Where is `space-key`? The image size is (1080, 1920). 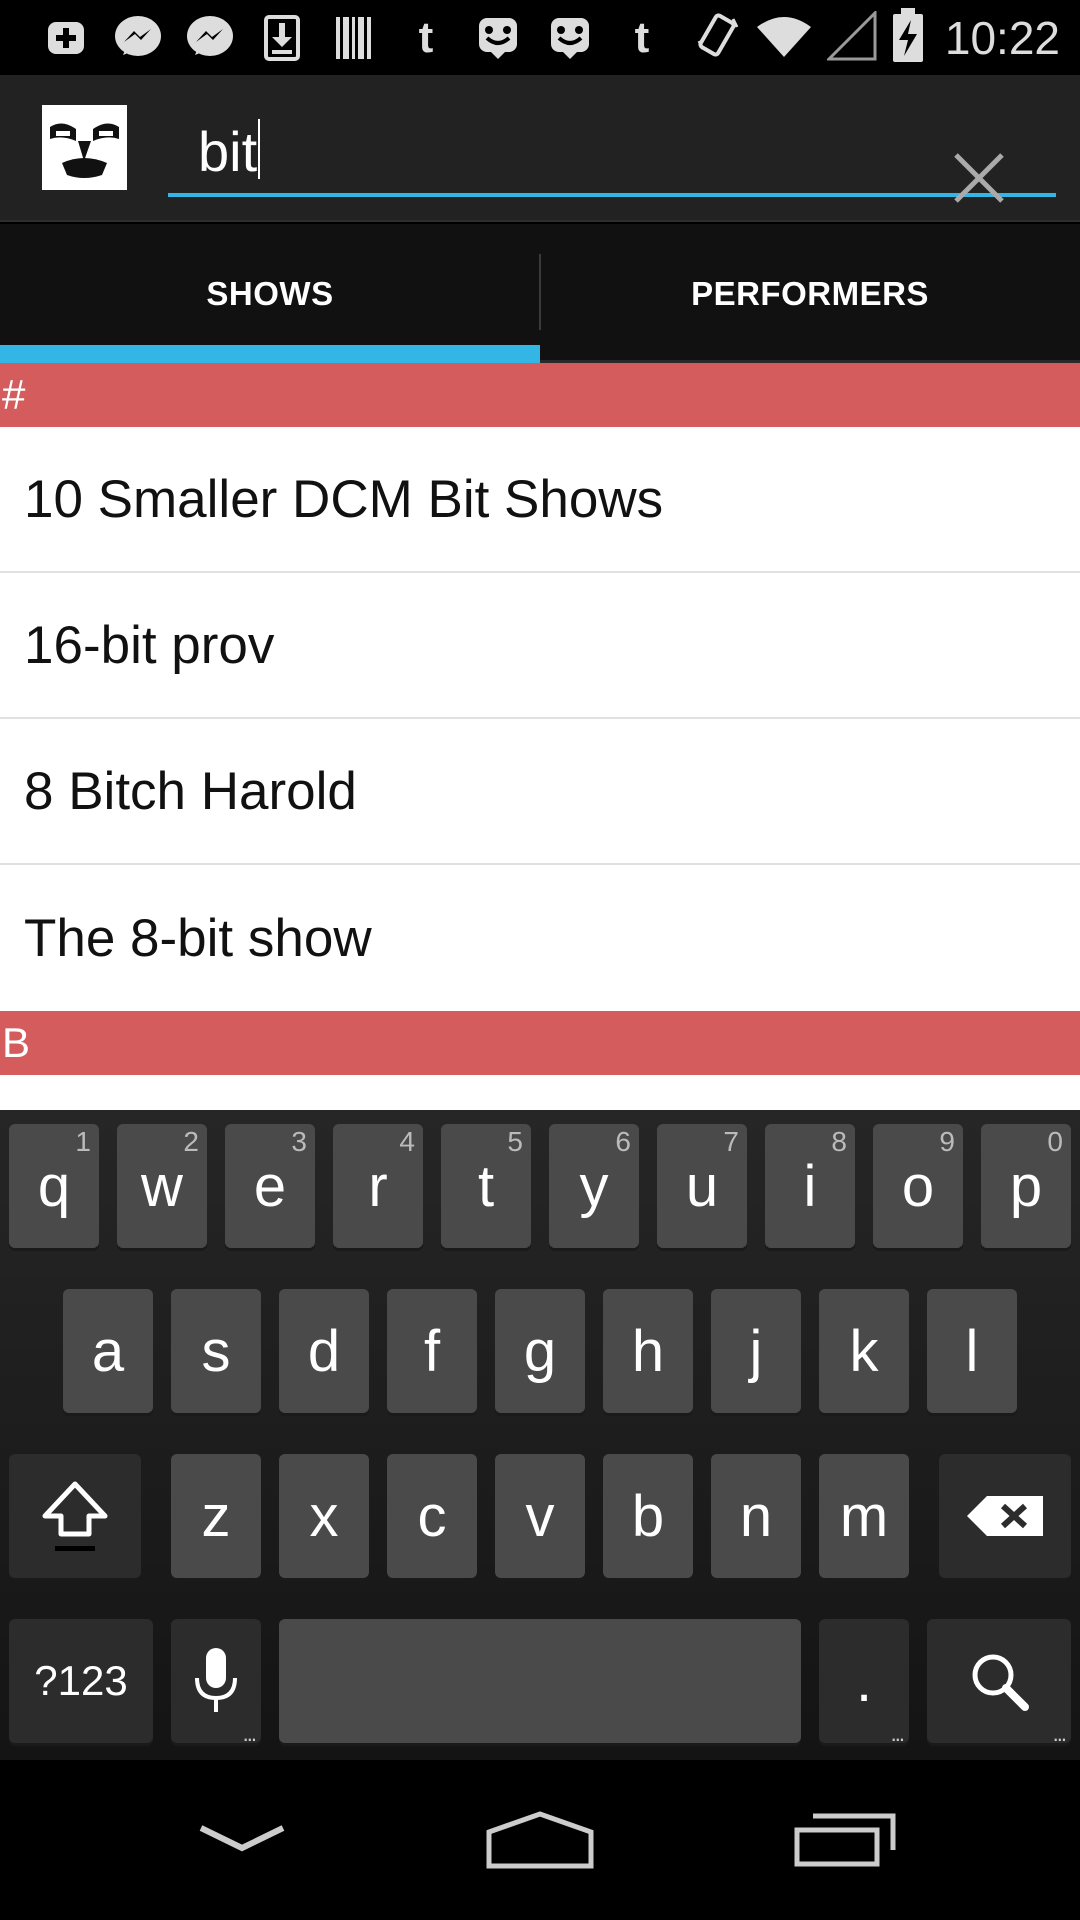
space-key is located at coordinates (540, 1681).